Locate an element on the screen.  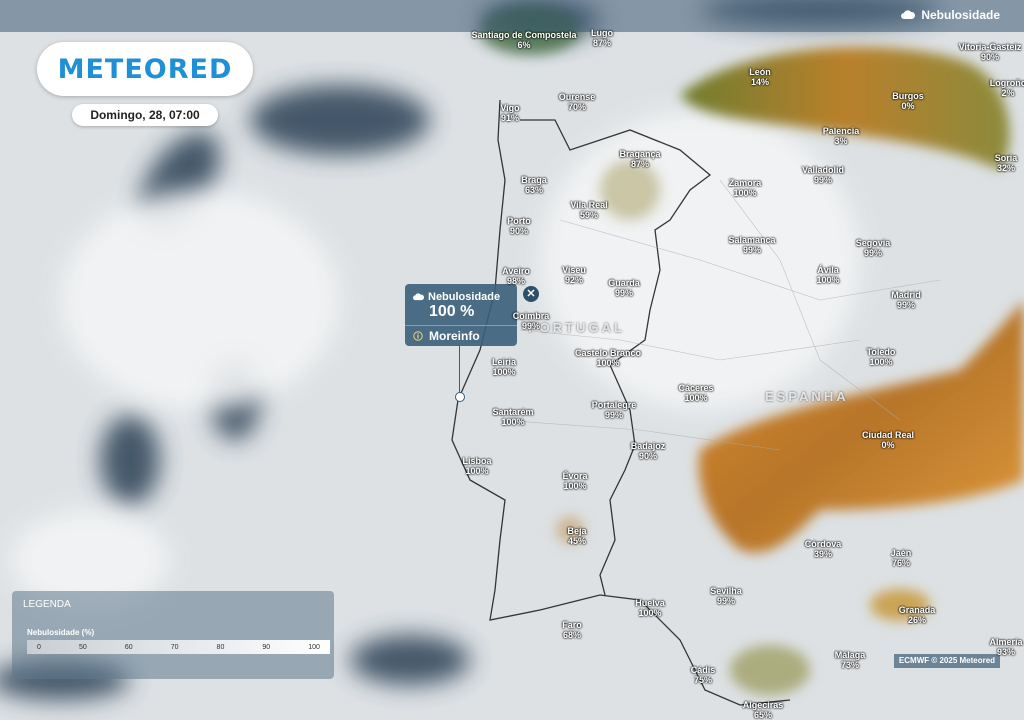
city-name: Ourense is located at coordinates (577, 97).